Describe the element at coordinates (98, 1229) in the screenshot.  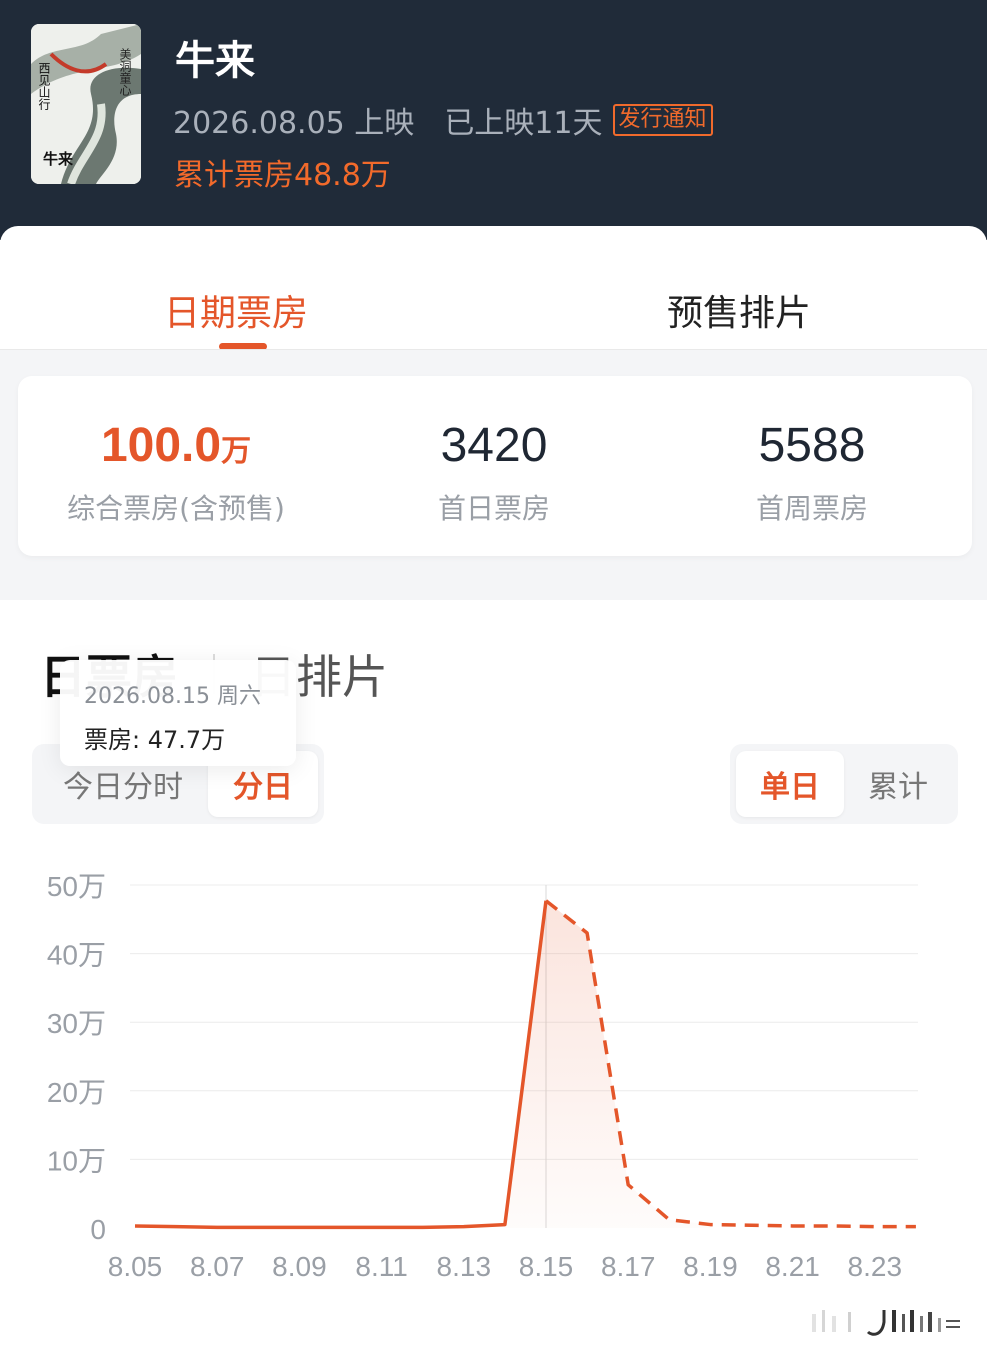
I see `chart-y-tick-label: 0` at that location.